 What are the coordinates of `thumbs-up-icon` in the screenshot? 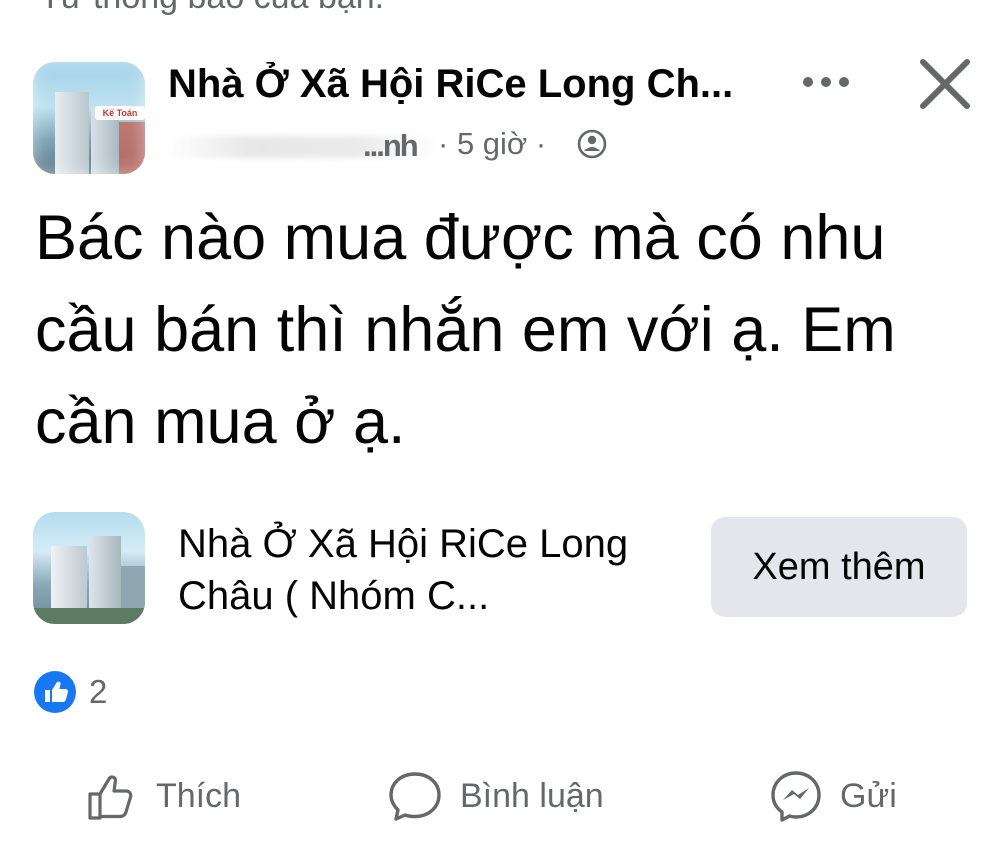 It's located at (110, 797).